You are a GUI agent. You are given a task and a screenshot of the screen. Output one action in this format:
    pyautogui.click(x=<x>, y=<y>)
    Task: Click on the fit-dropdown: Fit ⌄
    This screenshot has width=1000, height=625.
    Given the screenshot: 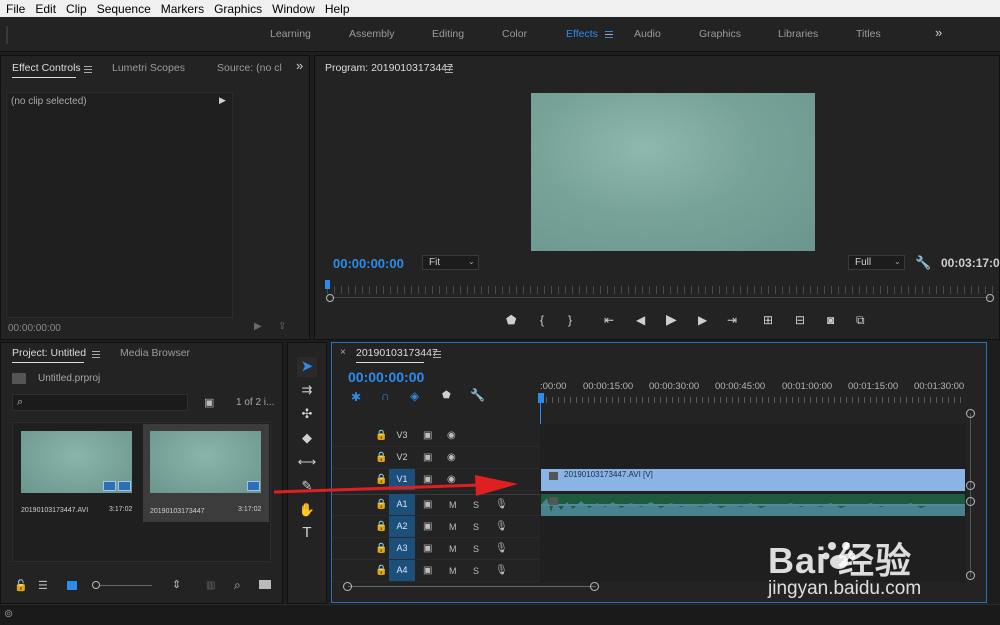 What is the action you would take?
    pyautogui.click(x=450, y=262)
    